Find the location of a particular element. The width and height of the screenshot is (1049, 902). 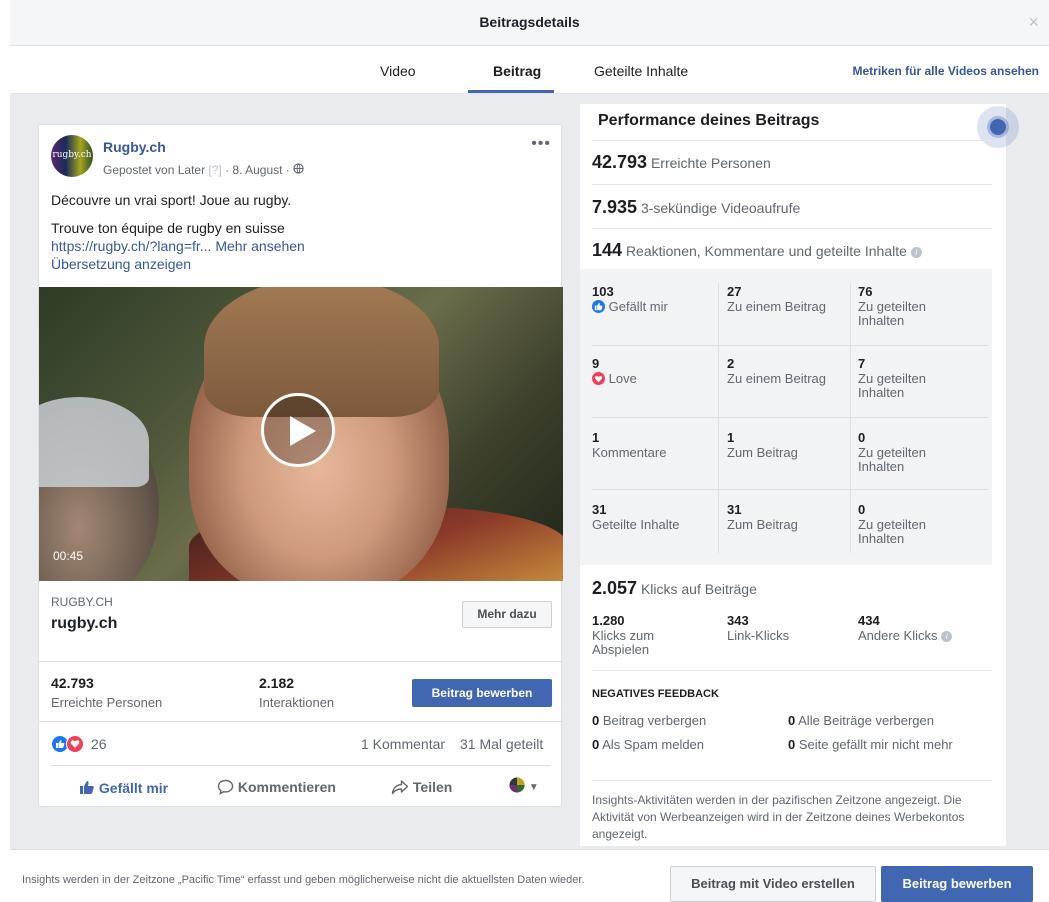

performance-title: Performance deines Beitrags is located at coordinates (709, 120).